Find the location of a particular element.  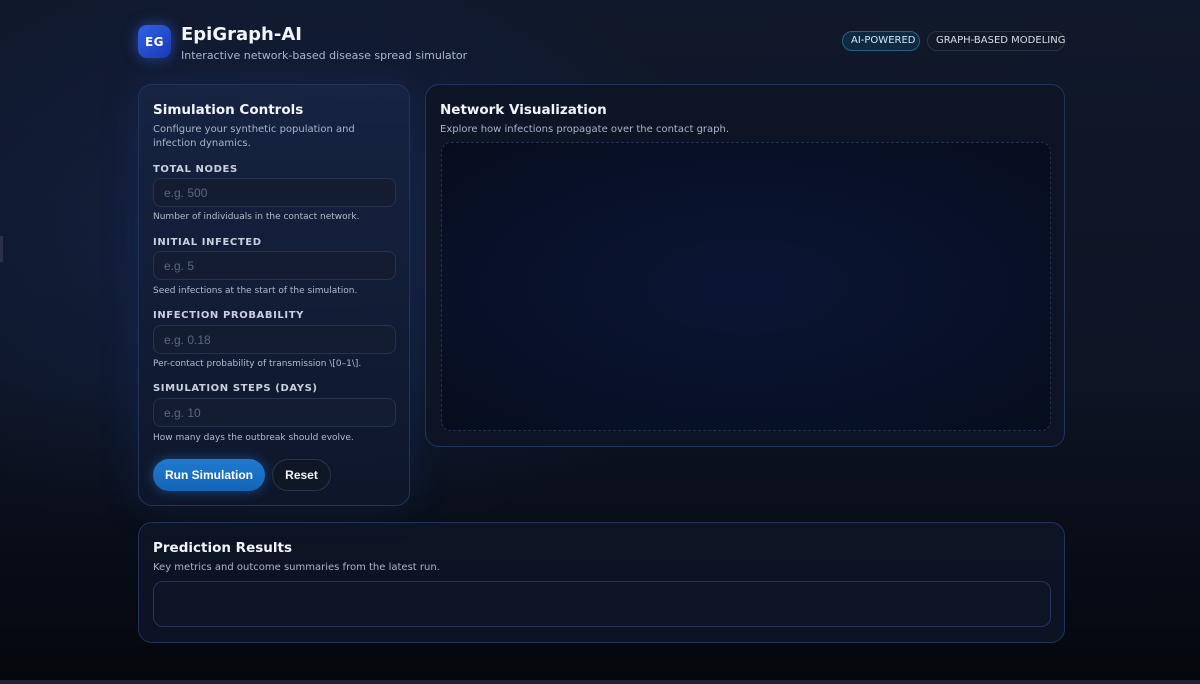

network-title: Network Visualization is located at coordinates (523, 110).